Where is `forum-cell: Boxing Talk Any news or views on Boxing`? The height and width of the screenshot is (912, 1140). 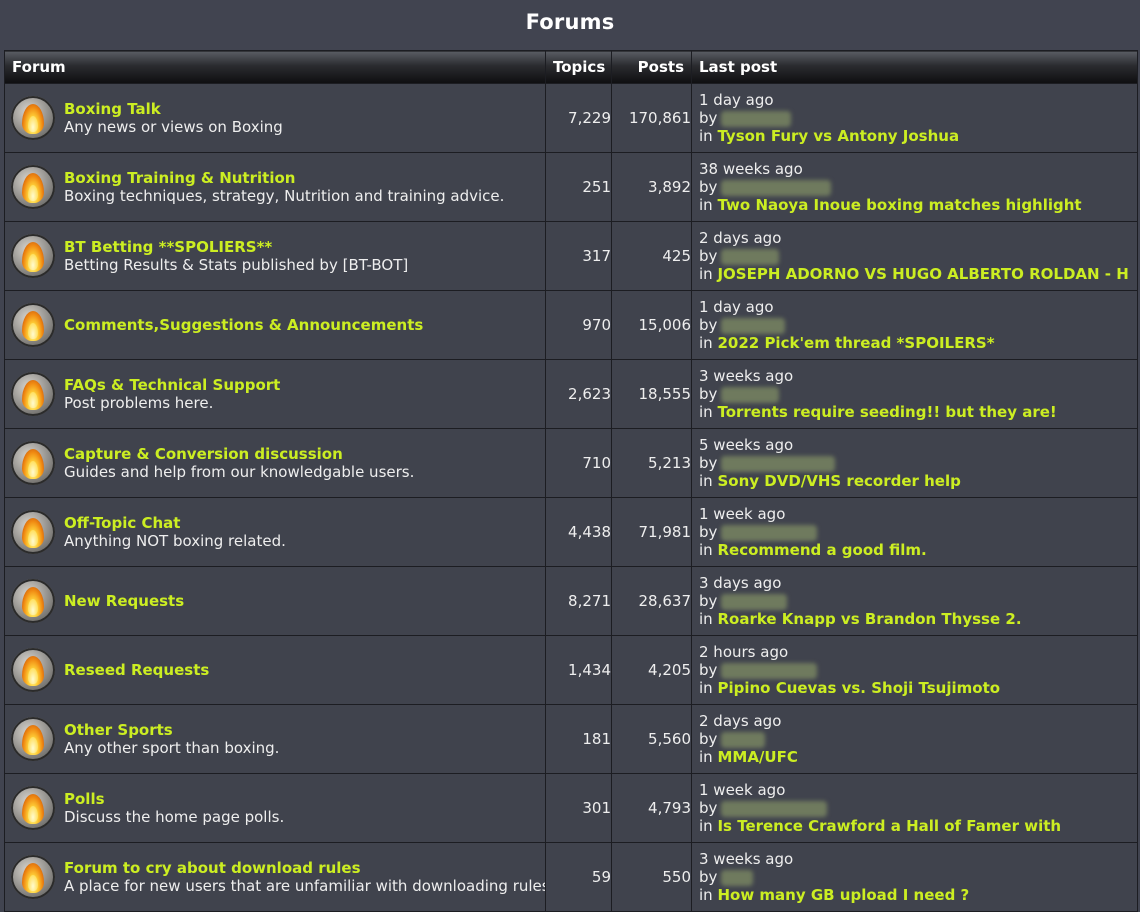
forum-cell: Boxing Talk Any news or views on Boxing is located at coordinates (275, 118).